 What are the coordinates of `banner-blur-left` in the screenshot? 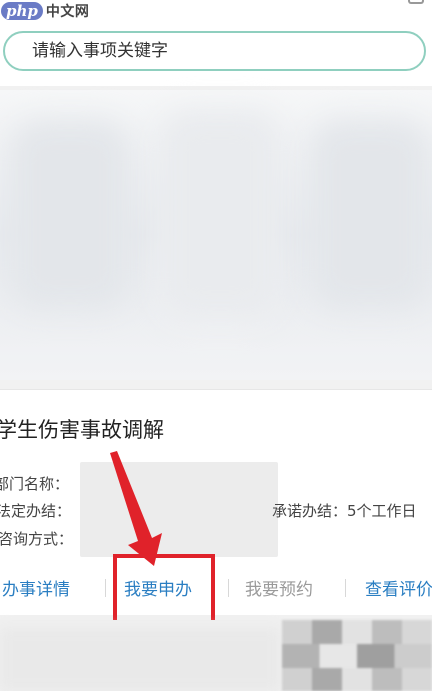 It's located at (70, 215).